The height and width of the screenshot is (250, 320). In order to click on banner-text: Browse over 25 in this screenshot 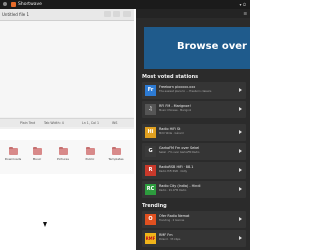, I will do `click(213, 46)`.